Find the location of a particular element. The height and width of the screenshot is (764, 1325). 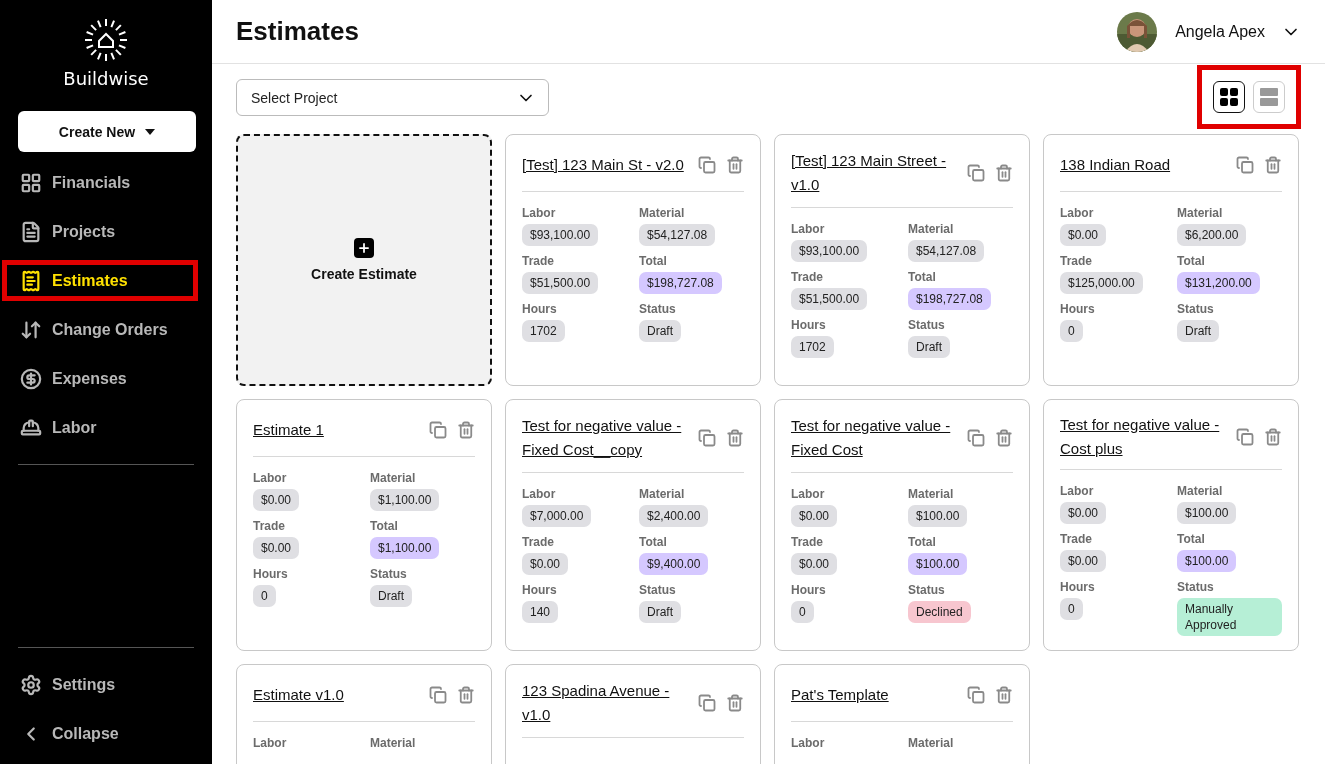

nav-item: Settings is located at coordinates (106, 684).